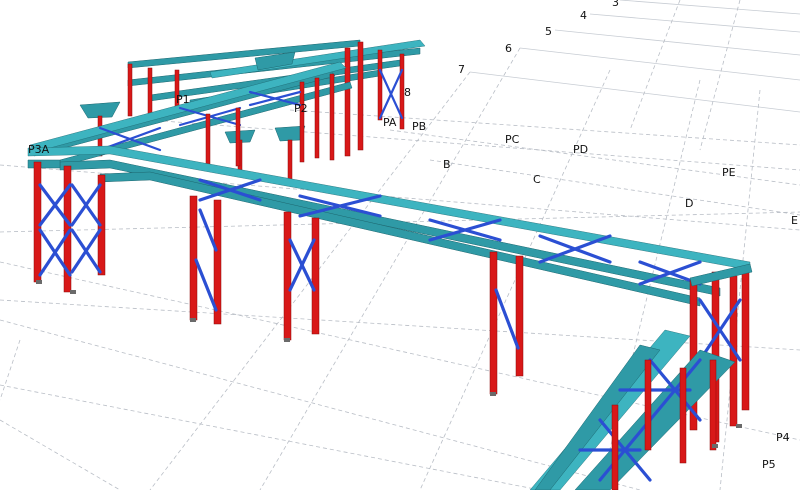 The width and height of the screenshot is (800, 490). I want to click on axis-label-4: 4, so click(583, 15).